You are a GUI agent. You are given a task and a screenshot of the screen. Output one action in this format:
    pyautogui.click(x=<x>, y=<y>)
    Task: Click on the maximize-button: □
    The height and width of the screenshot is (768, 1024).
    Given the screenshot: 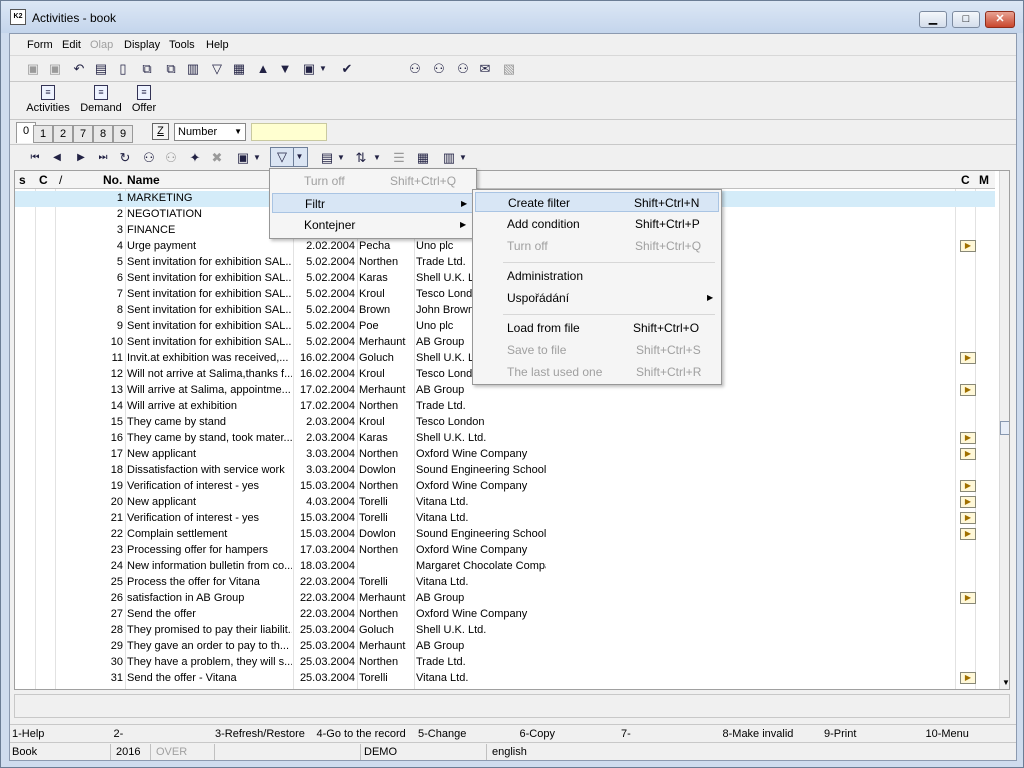 What is the action you would take?
    pyautogui.click(x=966, y=19)
    